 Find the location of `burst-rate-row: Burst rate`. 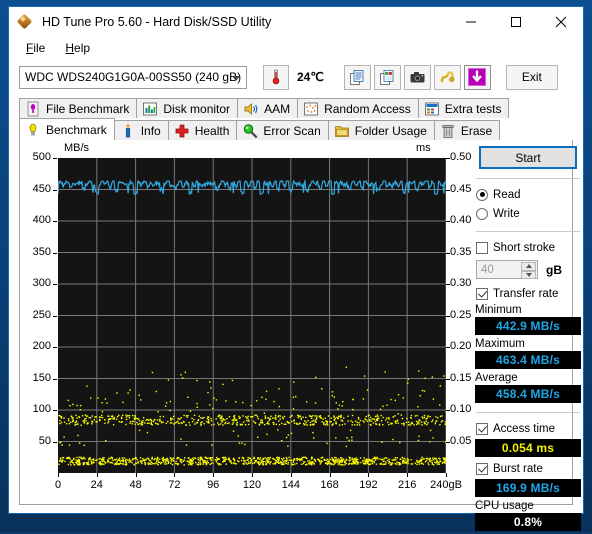

burst-rate-row: Burst rate is located at coordinates (528, 468).